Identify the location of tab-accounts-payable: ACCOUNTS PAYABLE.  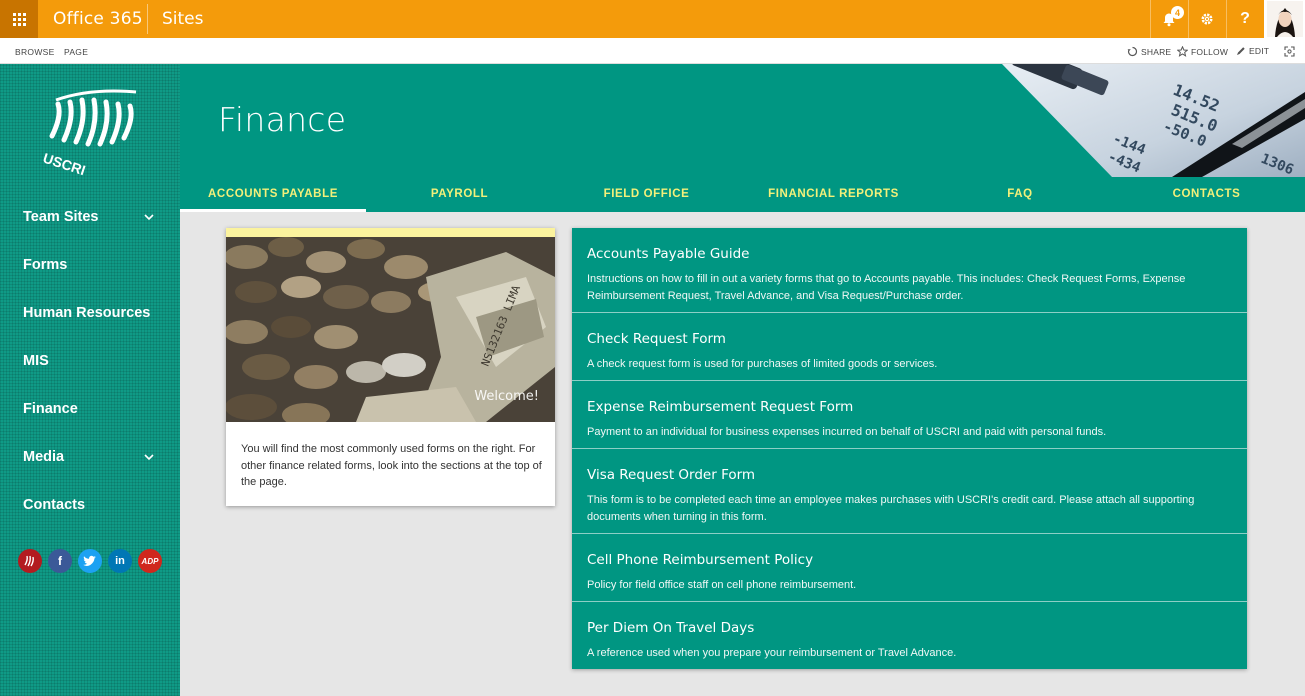
(273, 194).